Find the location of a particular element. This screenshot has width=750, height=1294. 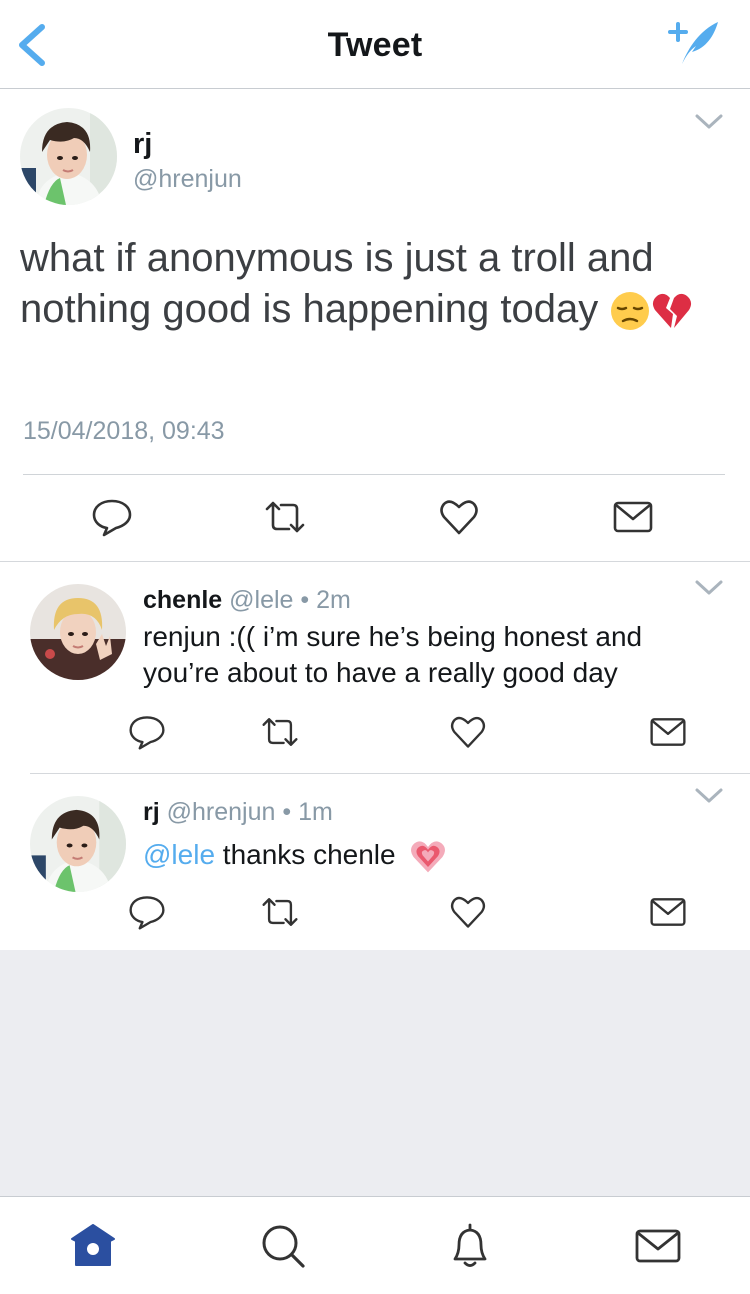

pensive-face-emoji is located at coordinates (630, 311).